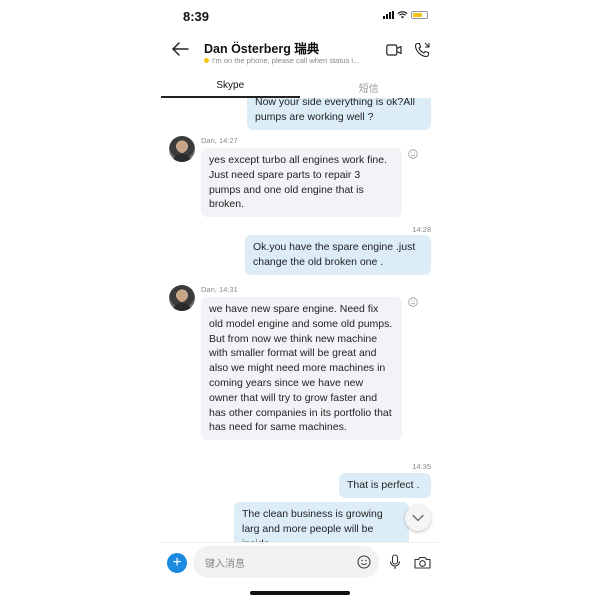 This screenshot has height=600, width=600. I want to click on microphone-icon, so click(395, 562).